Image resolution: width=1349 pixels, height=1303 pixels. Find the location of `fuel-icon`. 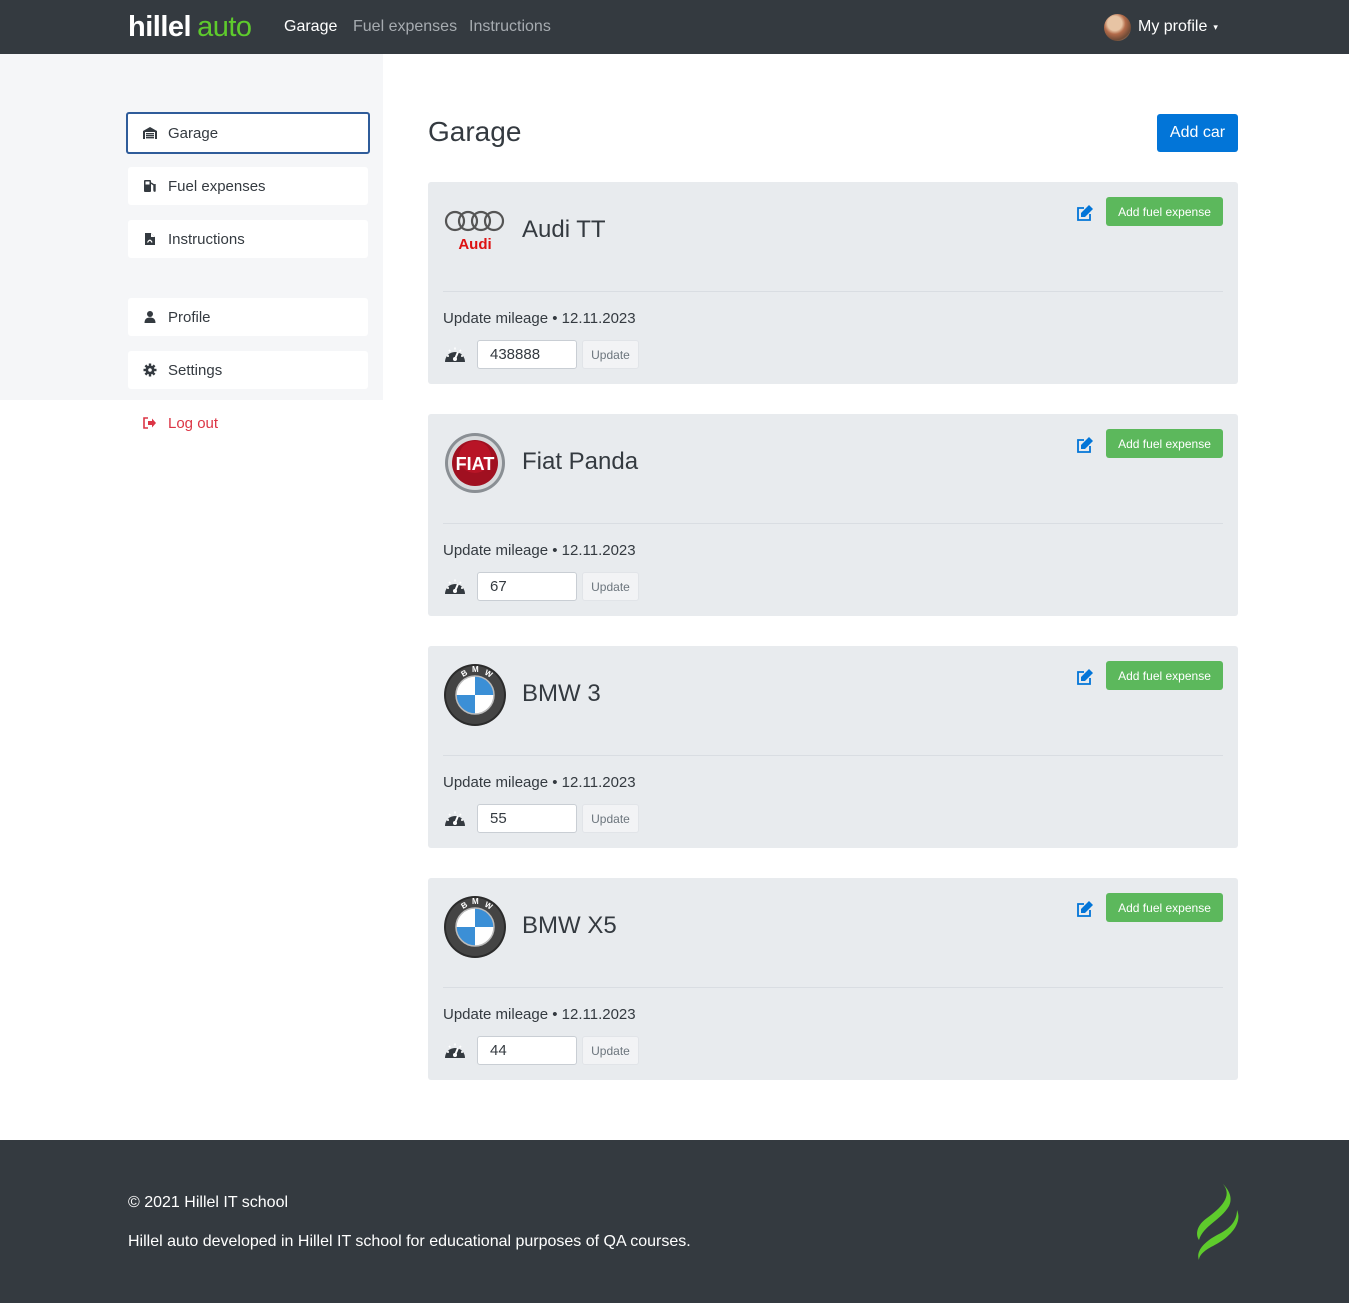

fuel-icon is located at coordinates (150, 186).